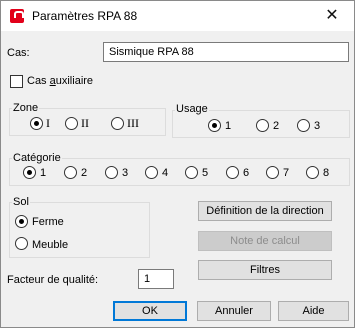 This screenshot has height=328, width=355. What do you see at coordinates (38, 81) in the screenshot?
I see `cas-auxiliaire-label-pre: Cas` at bounding box center [38, 81].